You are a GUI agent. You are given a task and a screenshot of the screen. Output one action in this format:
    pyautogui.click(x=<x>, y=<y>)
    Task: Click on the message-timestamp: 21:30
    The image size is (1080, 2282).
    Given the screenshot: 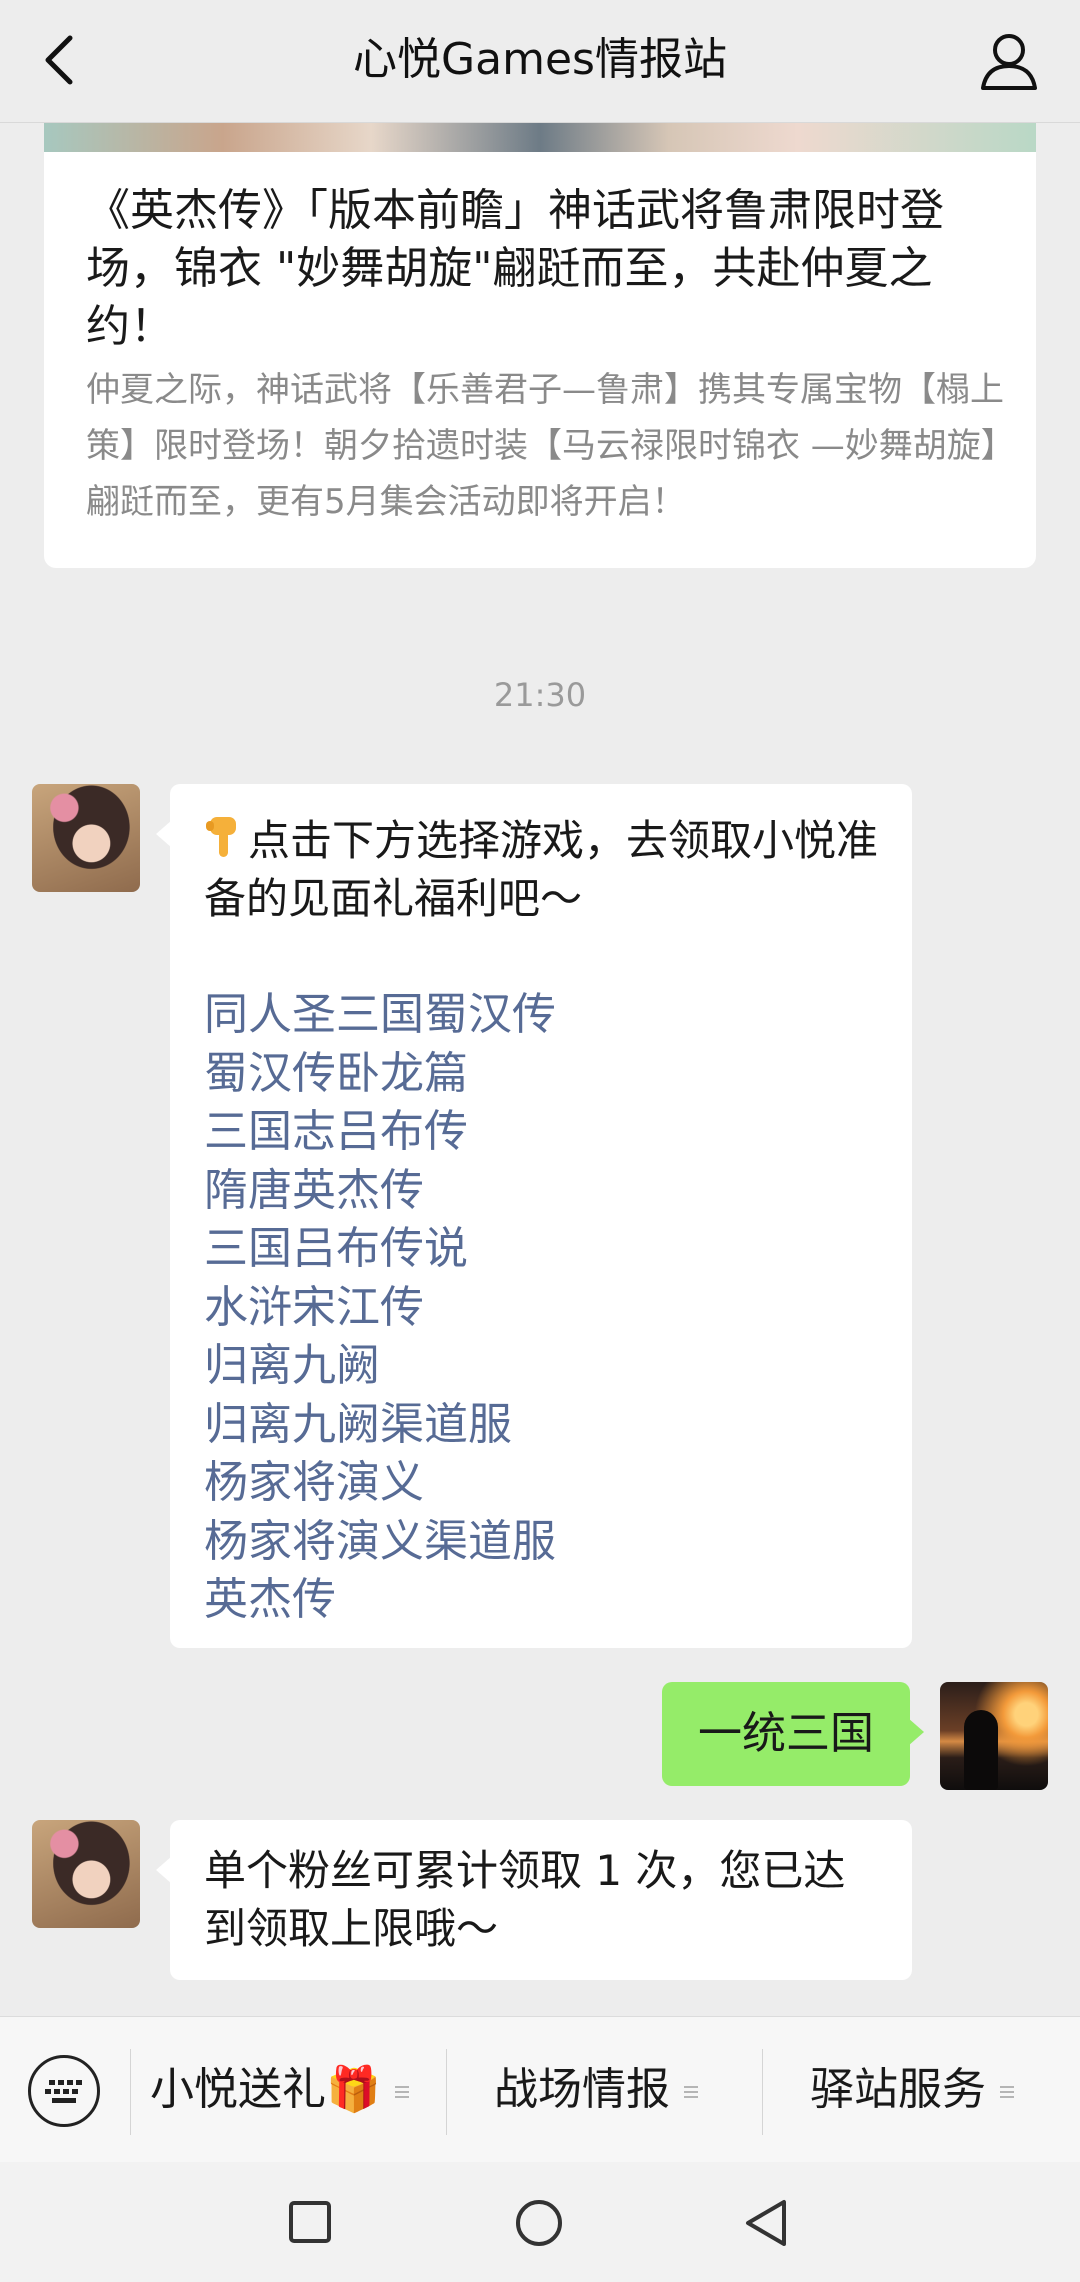 What is the action you would take?
    pyautogui.click(x=540, y=695)
    